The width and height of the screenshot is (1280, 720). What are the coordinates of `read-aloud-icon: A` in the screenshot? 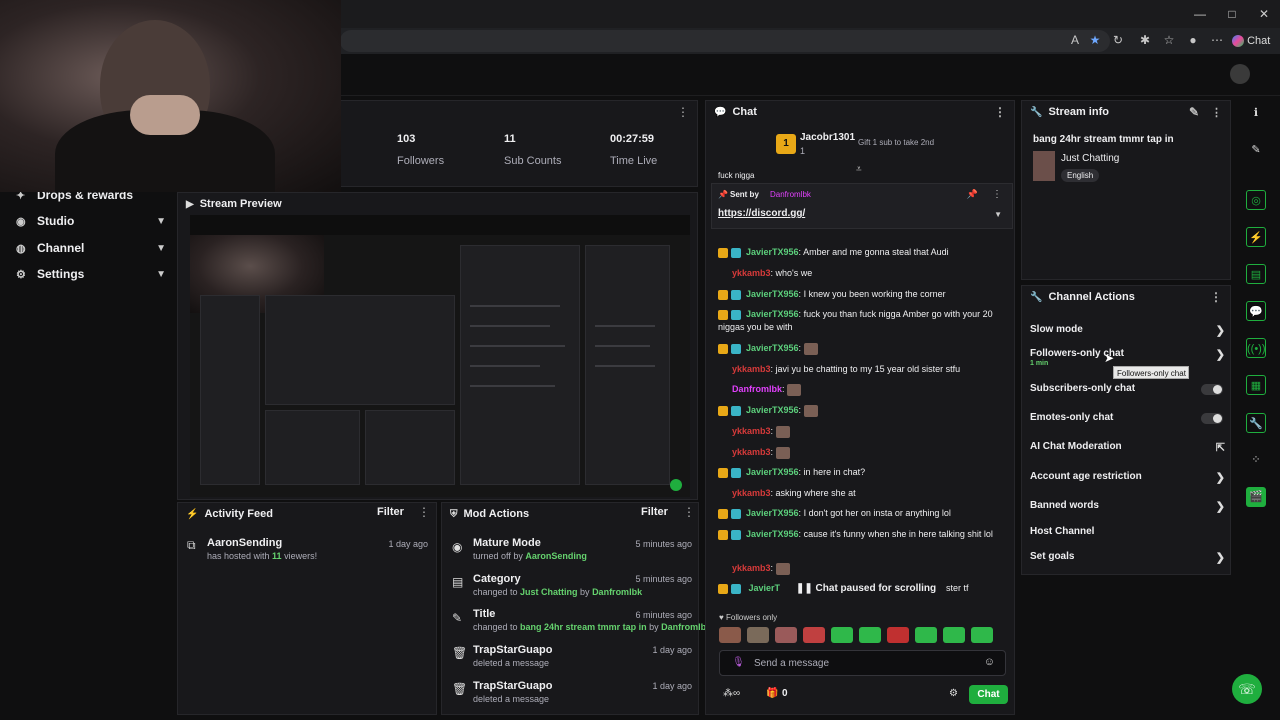 It's located at (1075, 40).